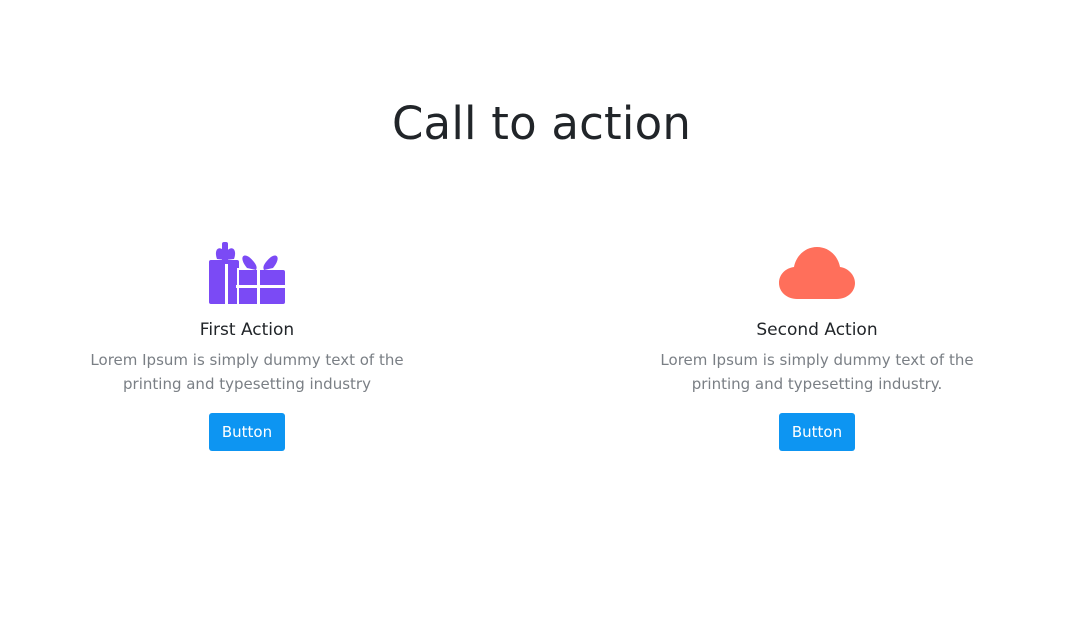  Describe the element at coordinates (817, 432) in the screenshot. I see `second-action-button: Button` at that location.